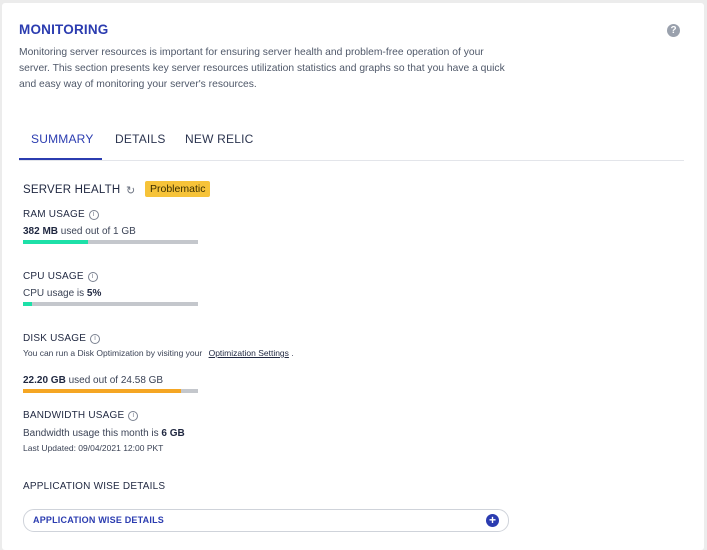  Describe the element at coordinates (55, 242) in the screenshot. I see `ram-usage-bar-fill` at that location.